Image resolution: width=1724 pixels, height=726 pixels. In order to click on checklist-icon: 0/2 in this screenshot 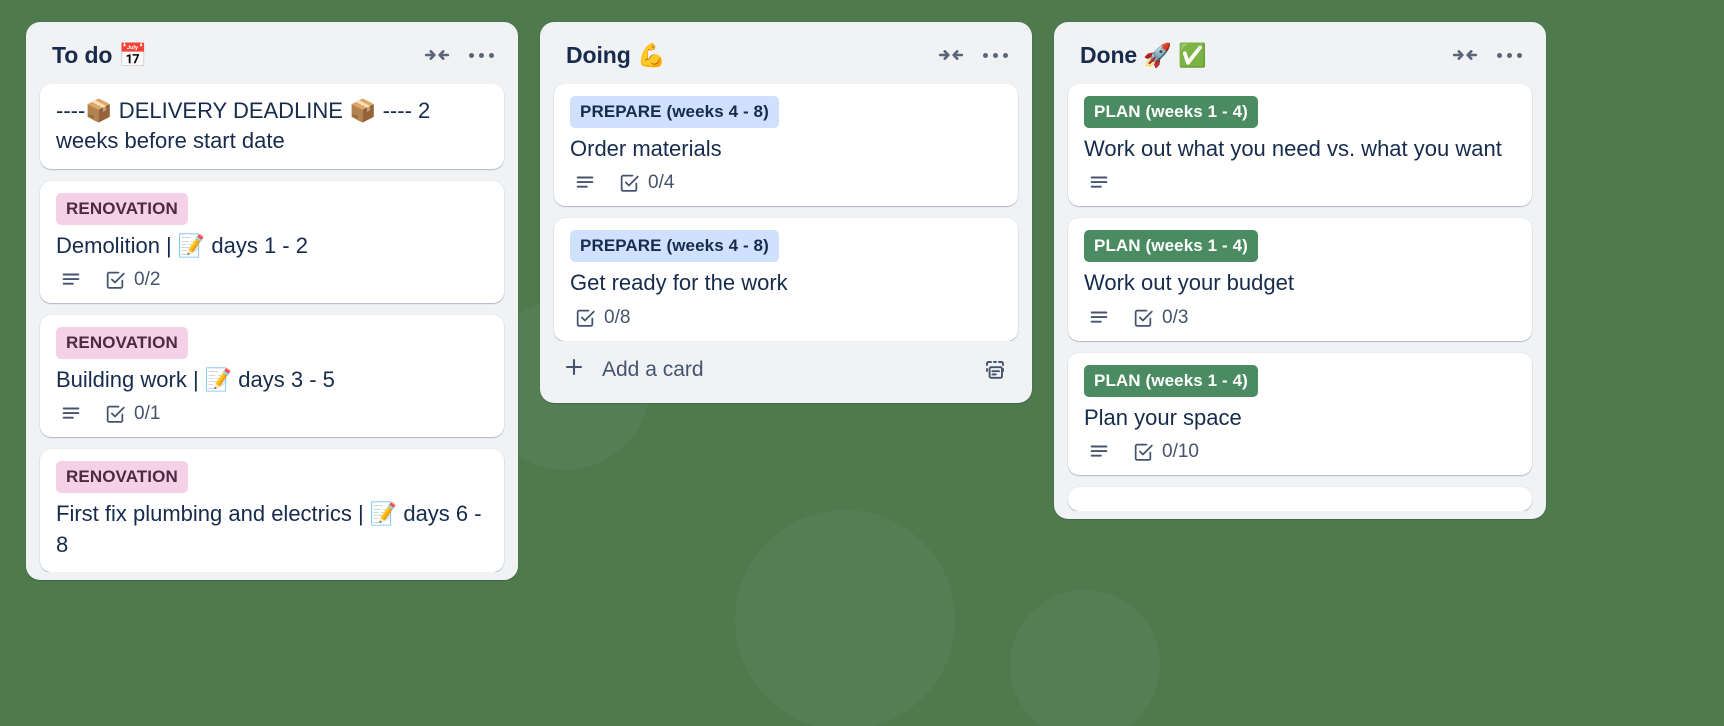, I will do `click(132, 280)`.